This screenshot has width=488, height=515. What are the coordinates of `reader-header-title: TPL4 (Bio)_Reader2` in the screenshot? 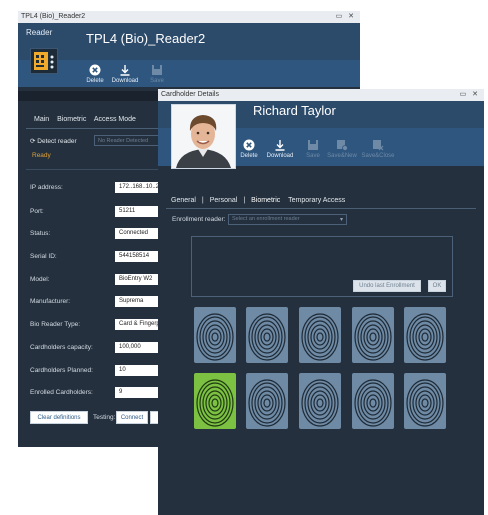 It's located at (146, 38).